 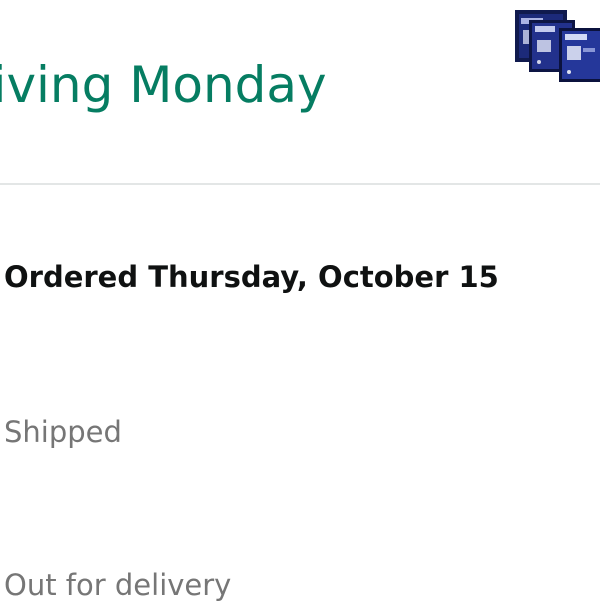 I want to click on product-thumbnail, so click(x=555, y=46).